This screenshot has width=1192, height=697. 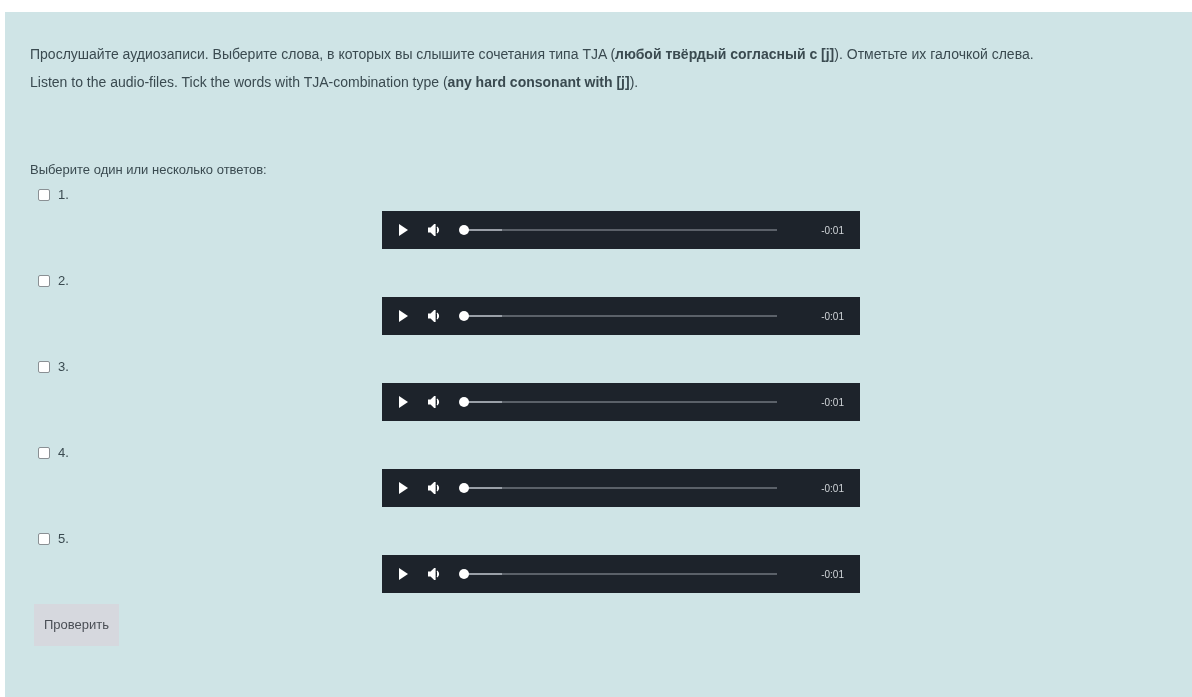 What do you see at coordinates (532, 54) in the screenshot?
I see `instruction-text: Прослушайте аудиозаписи. Выберите слова, в которых вы слышите сочетания типа TJA (любой твёрдый согласный с [j]). Отметьте их галочкой слева.` at bounding box center [532, 54].